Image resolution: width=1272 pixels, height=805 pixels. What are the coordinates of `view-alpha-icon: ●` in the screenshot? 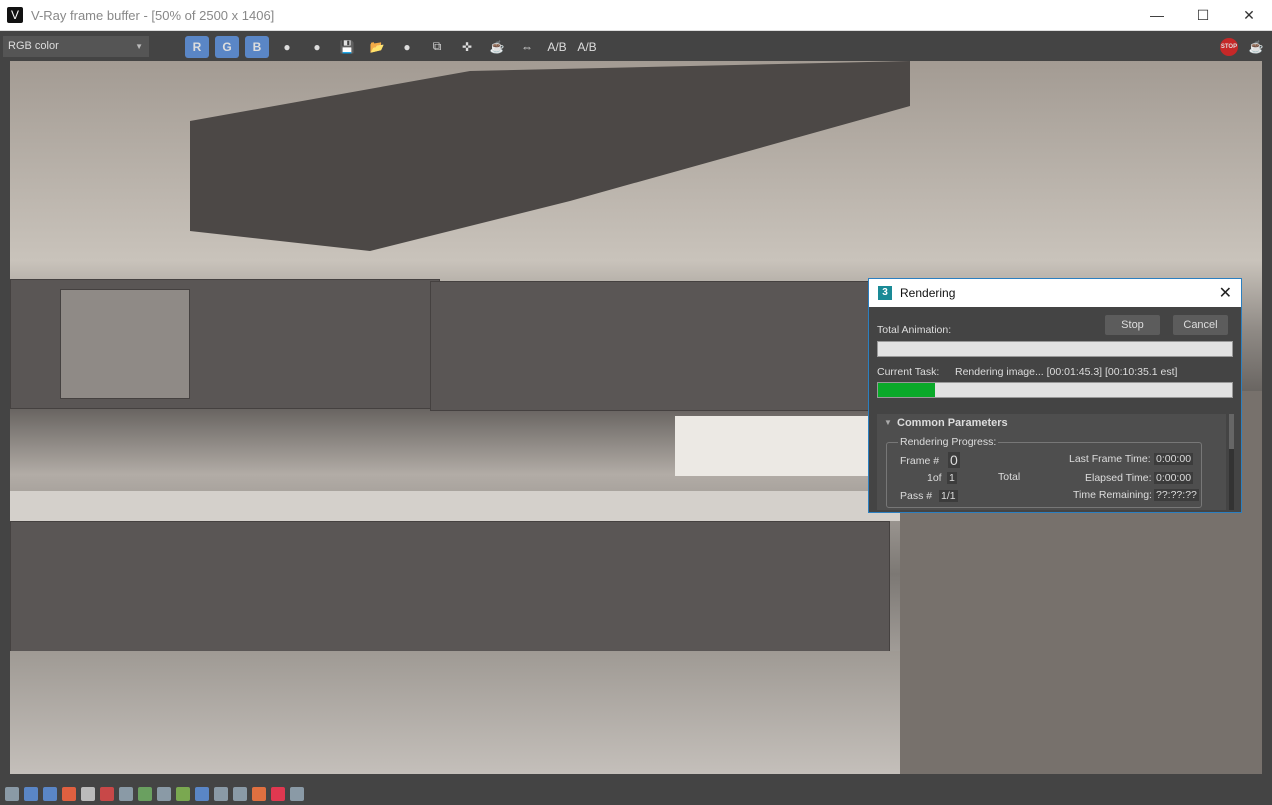 It's located at (287, 47).